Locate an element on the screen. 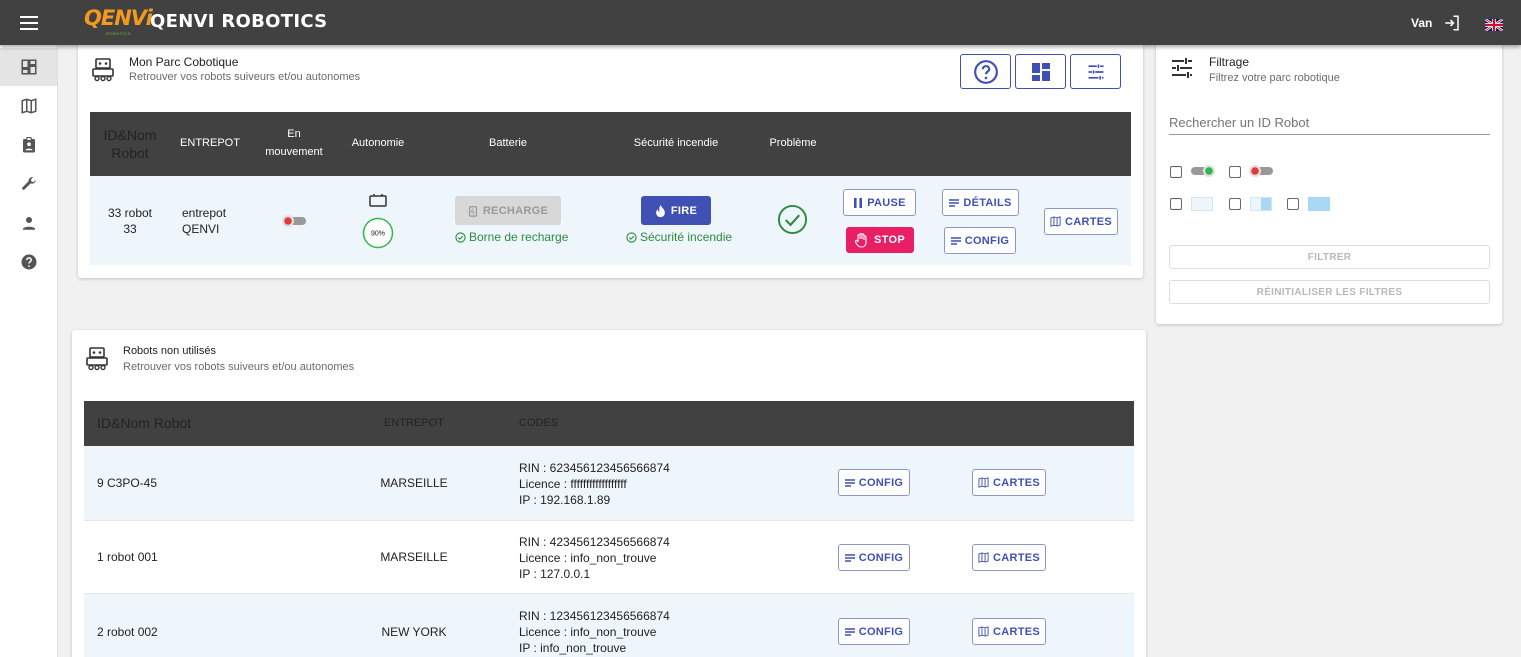 The width and height of the screenshot is (1521, 657). filter-color2-checkbox is located at coordinates (1235, 204).